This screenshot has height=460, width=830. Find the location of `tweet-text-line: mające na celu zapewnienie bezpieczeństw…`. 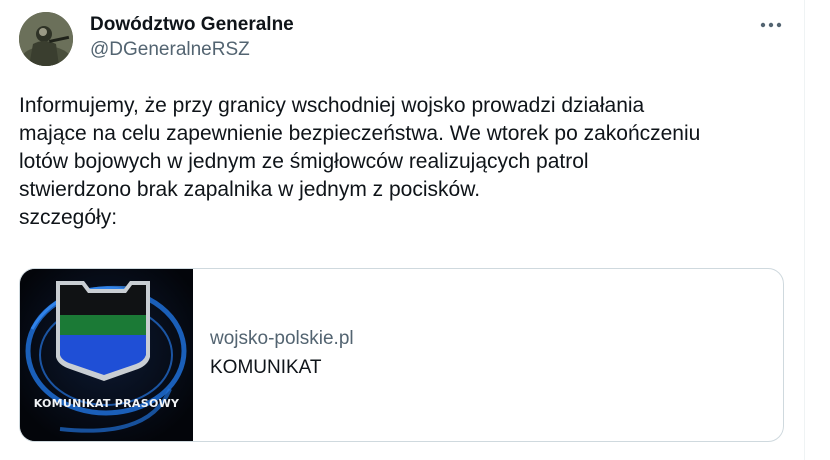

tweet-text-line: mające na celu zapewnienie bezpieczeństw… is located at coordinates (360, 133).